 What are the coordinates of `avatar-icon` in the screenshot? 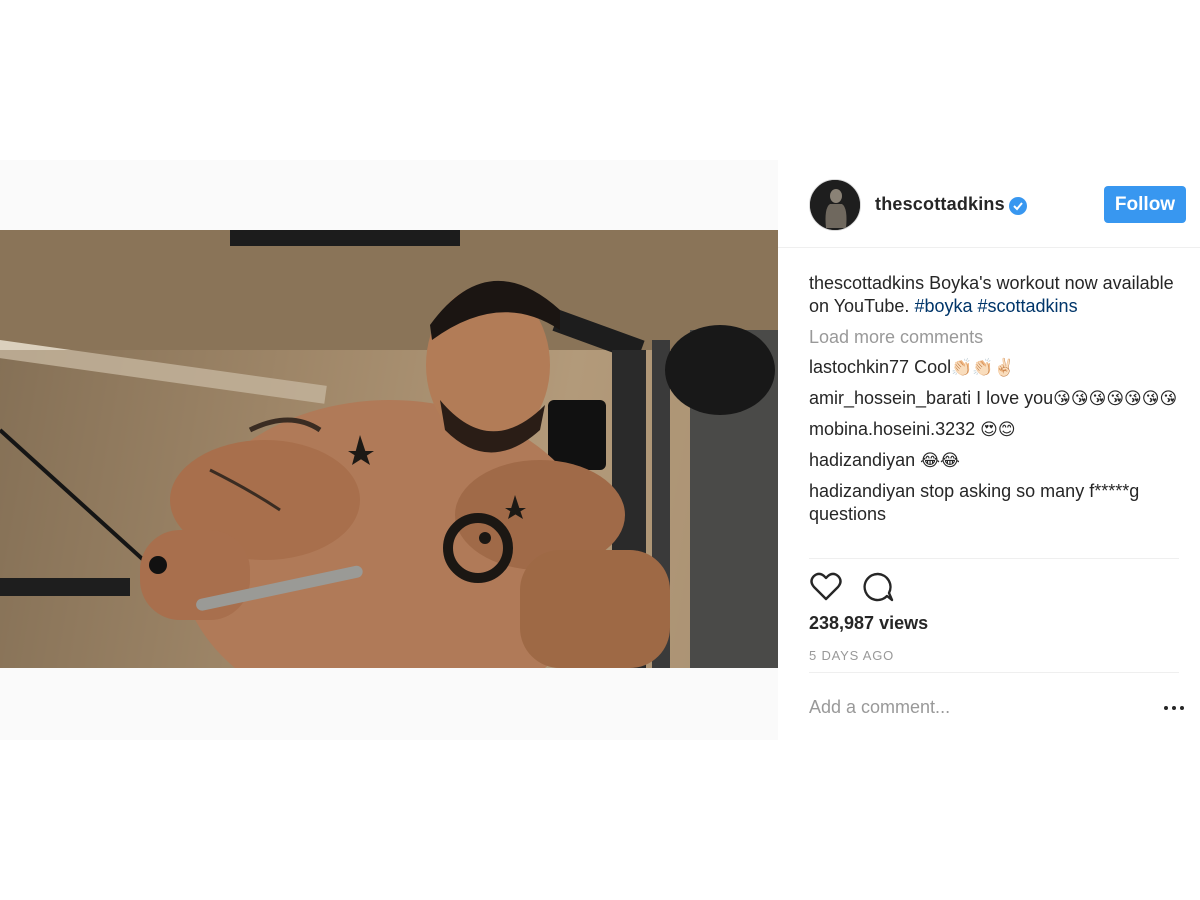 It's located at (835, 205).